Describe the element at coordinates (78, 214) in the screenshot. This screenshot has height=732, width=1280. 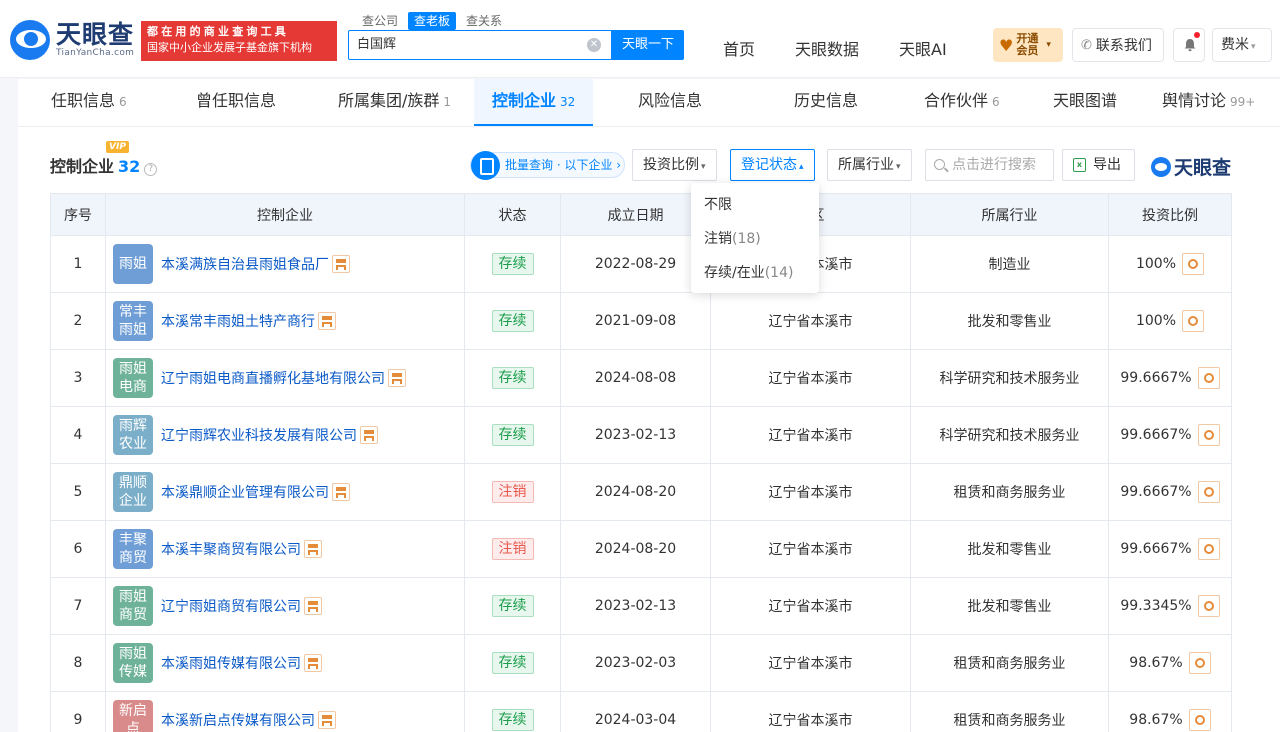
I see `col-index: 序号` at that location.